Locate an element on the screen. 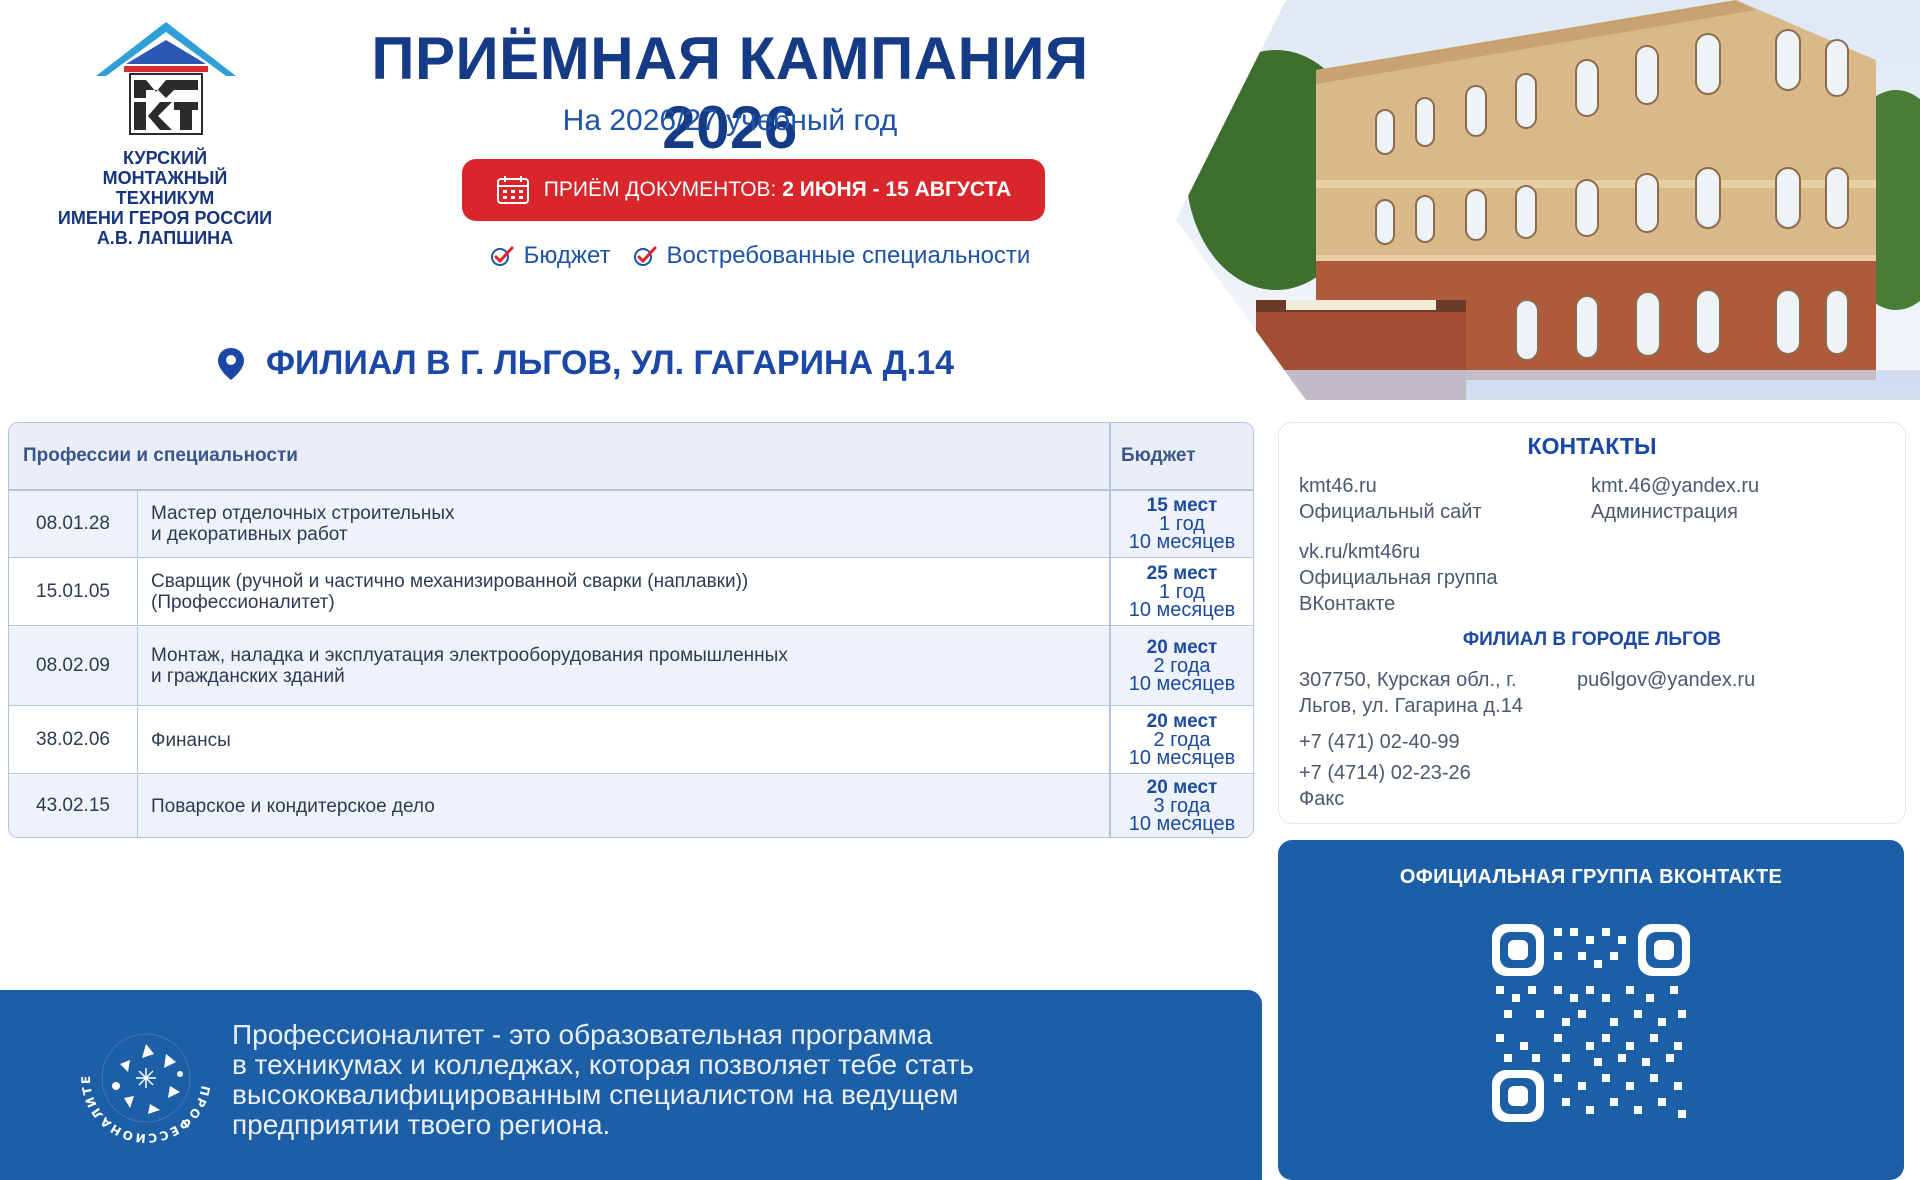 The image size is (1920, 1180). budget-cell: 20 мест 3 года 10 месяцев is located at coordinates (1182, 806).